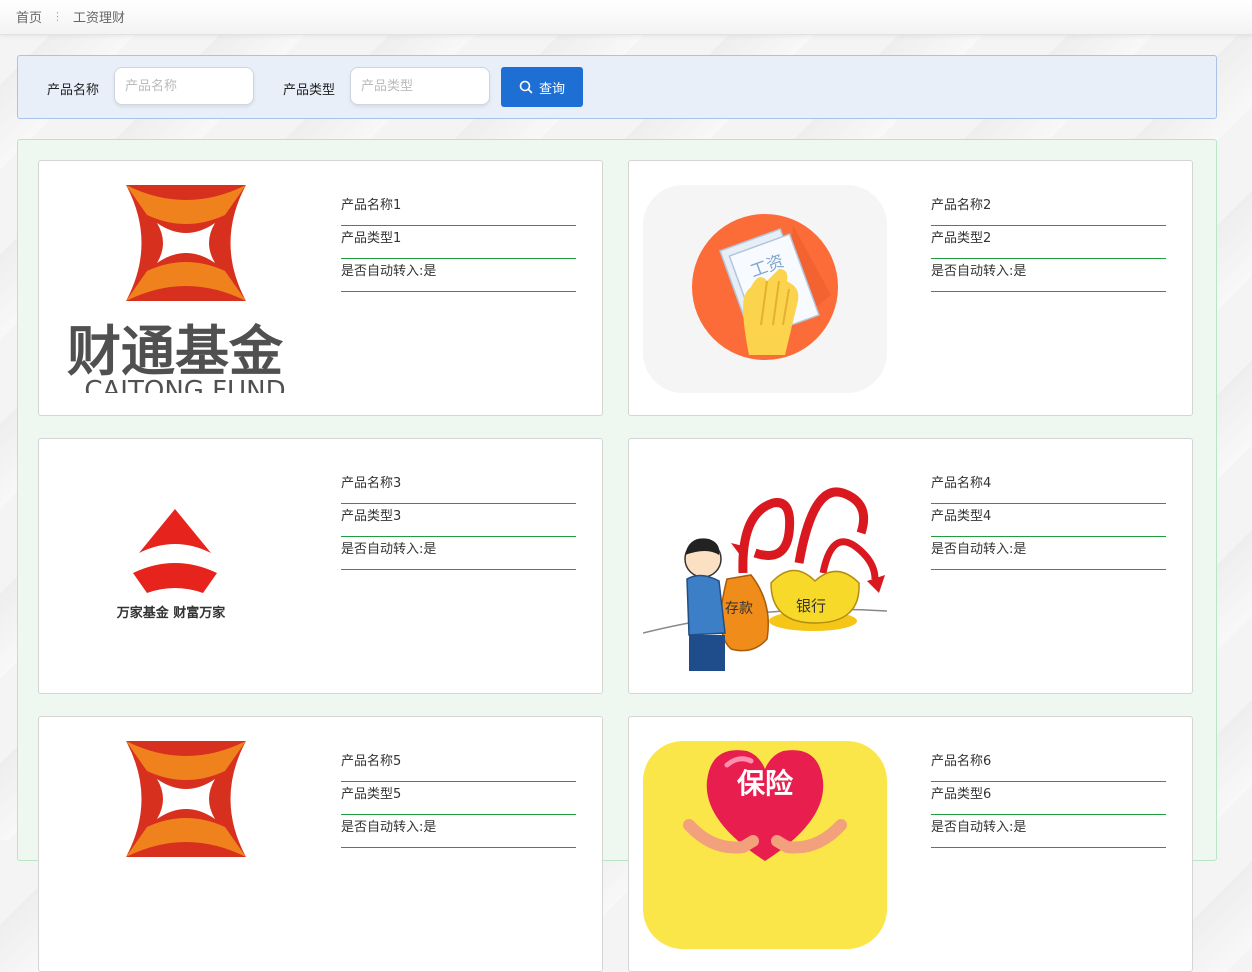  What do you see at coordinates (739, 609) in the screenshot?
I see `bag-text: 存款` at bounding box center [739, 609].